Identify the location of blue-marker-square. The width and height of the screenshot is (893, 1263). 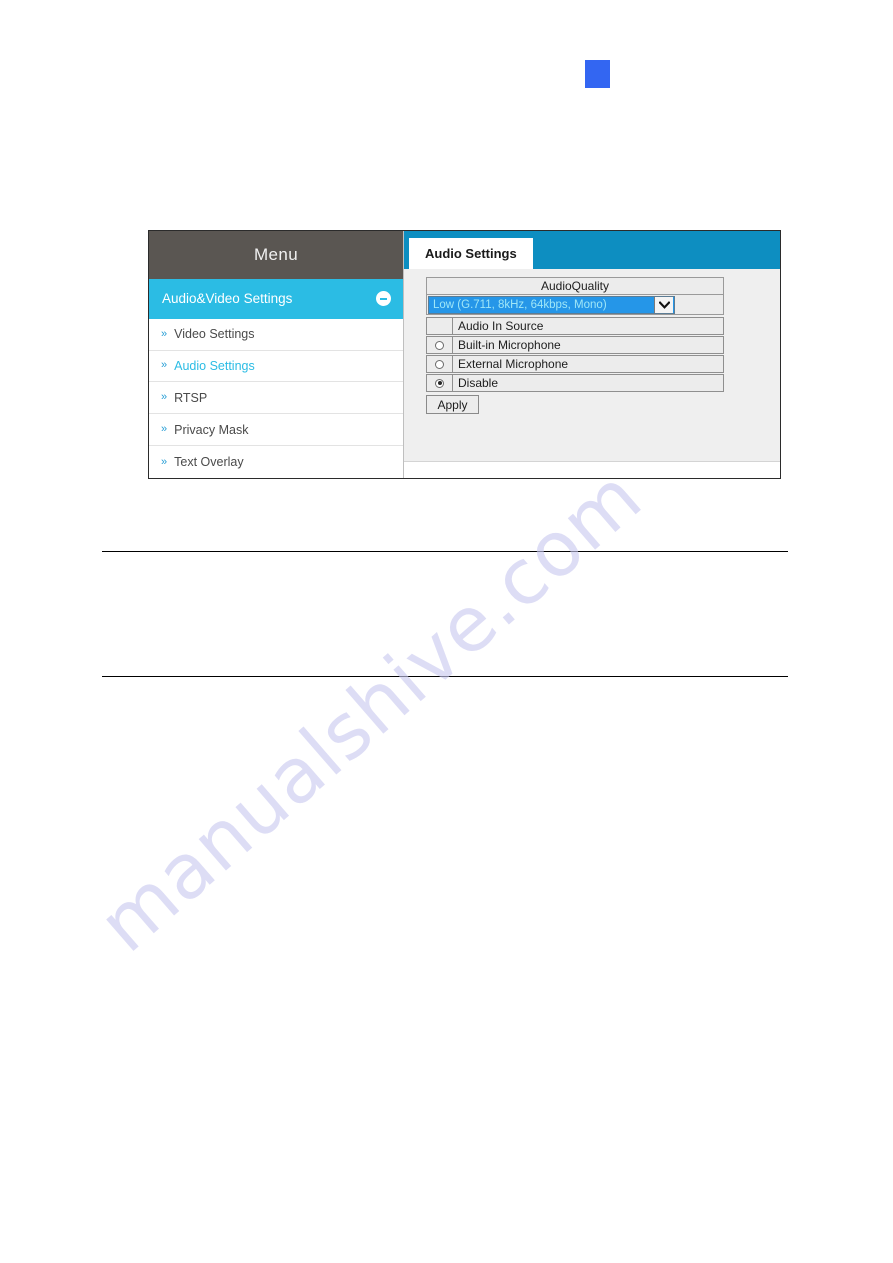
(597, 74).